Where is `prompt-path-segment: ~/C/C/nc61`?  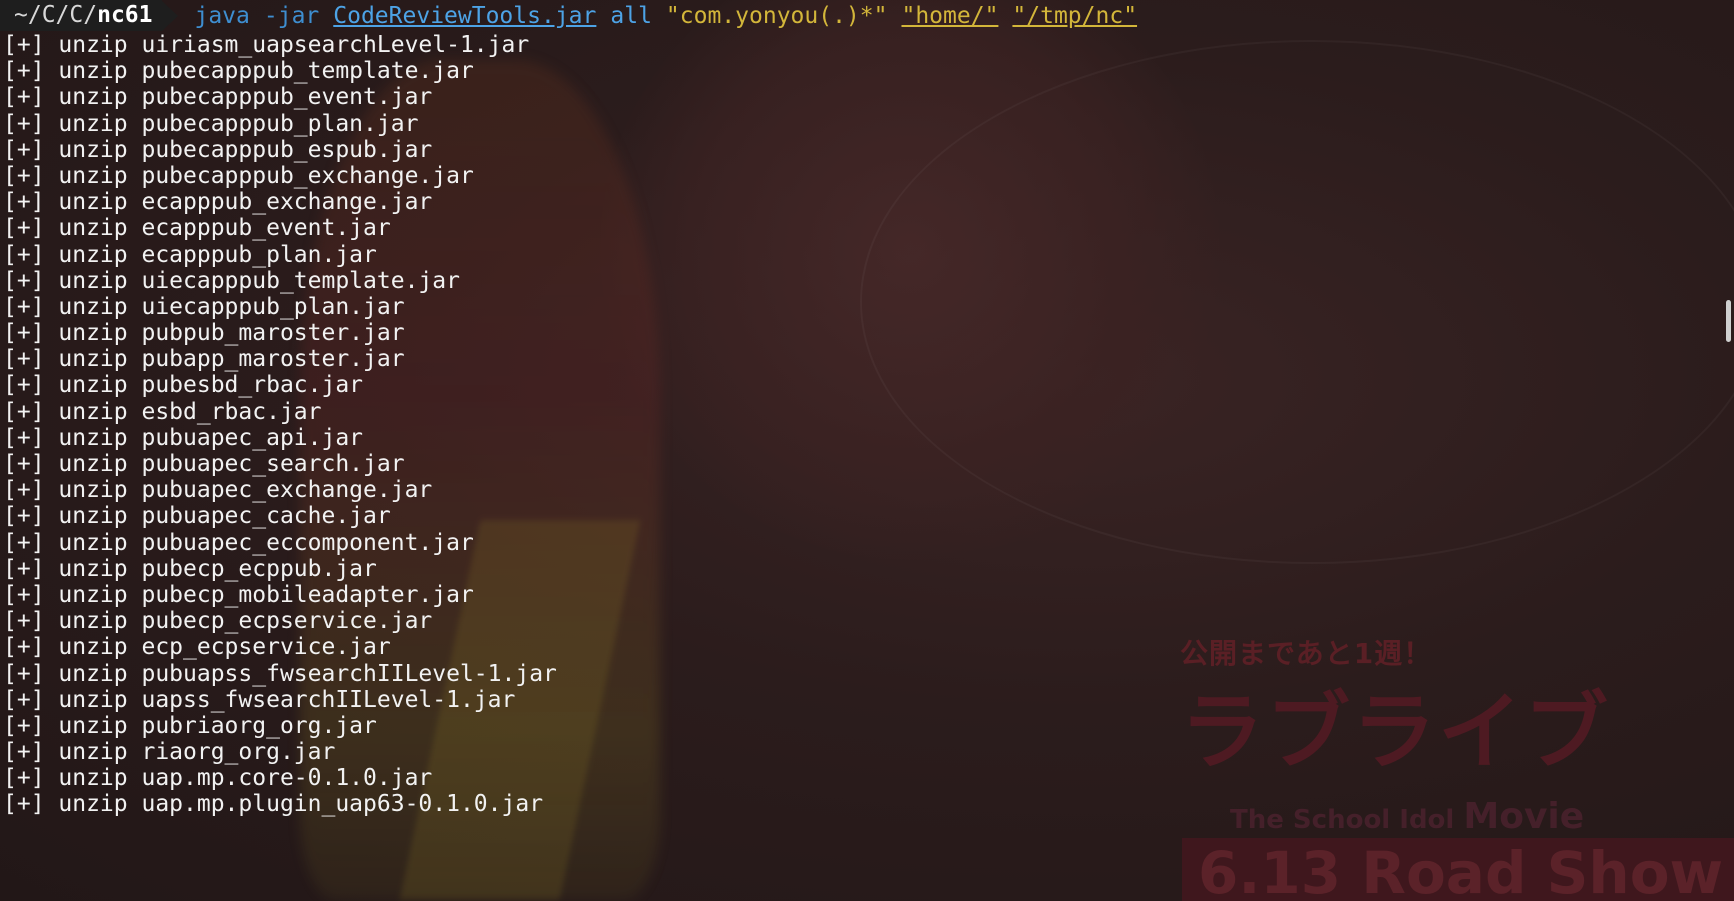
prompt-path-segment: ~/C/C/nc61 is located at coordinates (81, 15).